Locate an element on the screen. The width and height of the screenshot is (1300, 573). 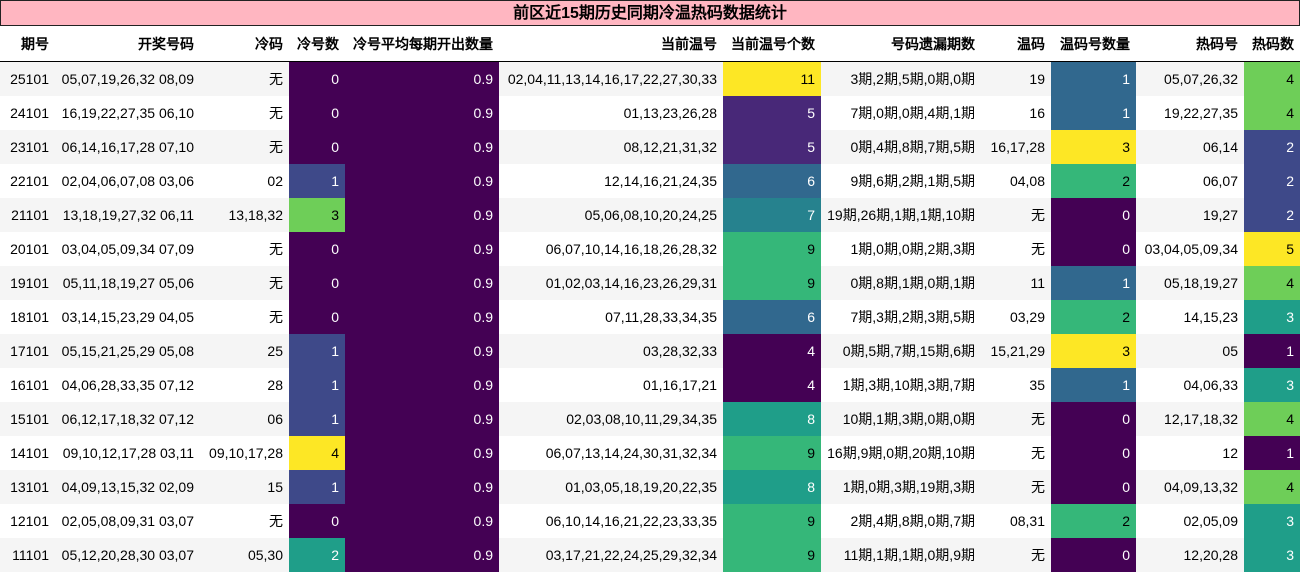
table-cell: 12 is located at coordinates (1190, 453).